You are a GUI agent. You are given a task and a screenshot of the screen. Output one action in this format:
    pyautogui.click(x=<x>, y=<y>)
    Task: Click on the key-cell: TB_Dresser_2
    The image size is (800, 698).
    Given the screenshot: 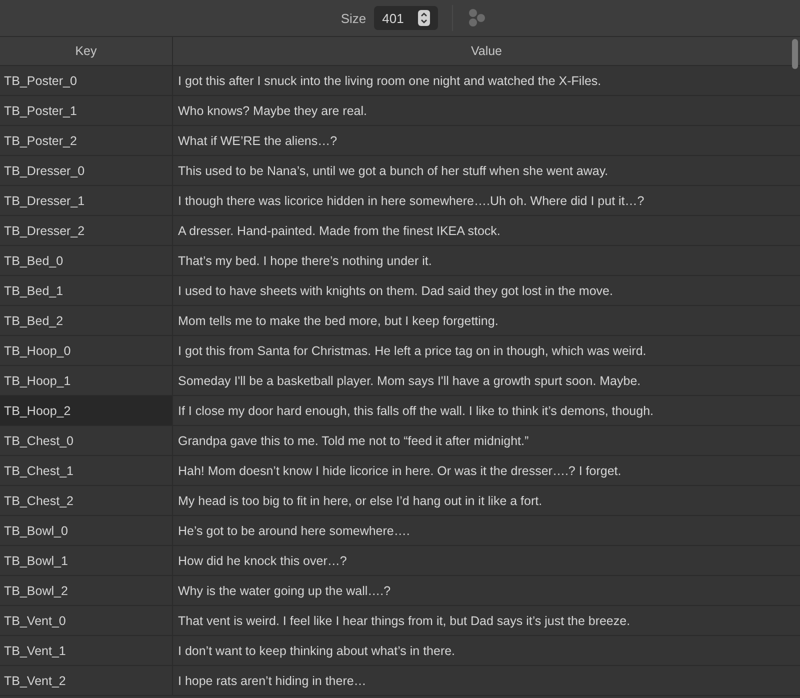 What is the action you would take?
    pyautogui.click(x=86, y=230)
    